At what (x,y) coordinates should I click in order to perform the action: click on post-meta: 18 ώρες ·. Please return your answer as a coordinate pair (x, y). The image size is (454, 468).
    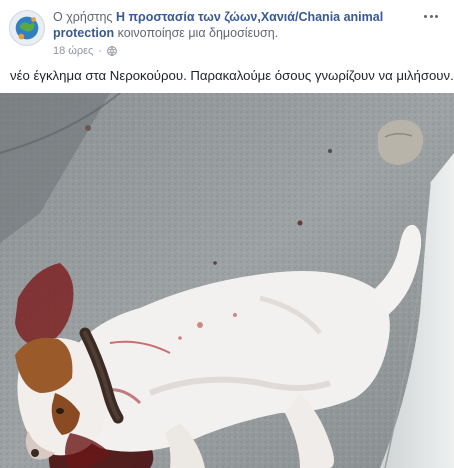
    Looking at the image, I should click on (85, 51).